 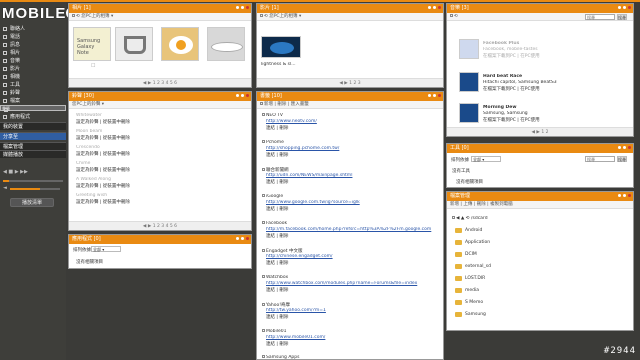 What do you see at coordinates (33, 146) in the screenshot?
I see `sidebar-section-filemanager: 檔案管理` at bounding box center [33, 146].